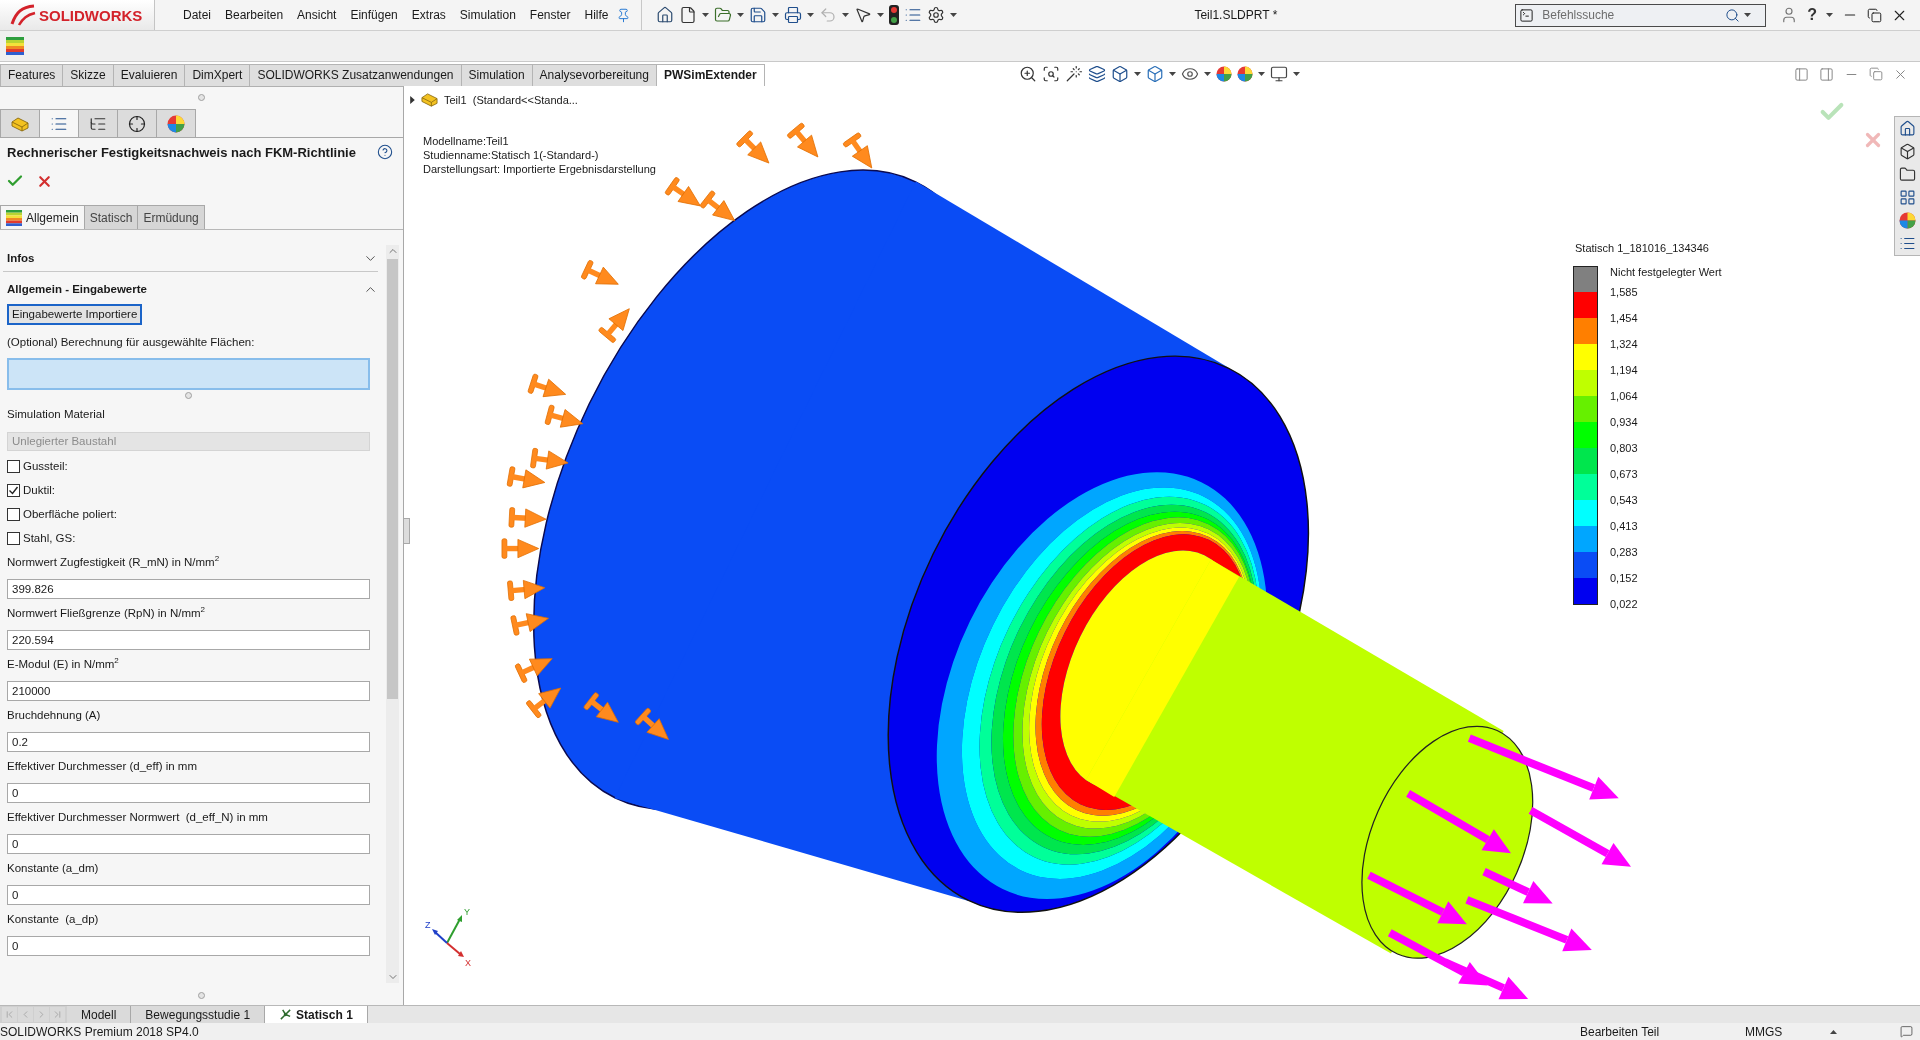  Describe the element at coordinates (1907, 174) in the screenshot. I see `folder-icon` at that location.